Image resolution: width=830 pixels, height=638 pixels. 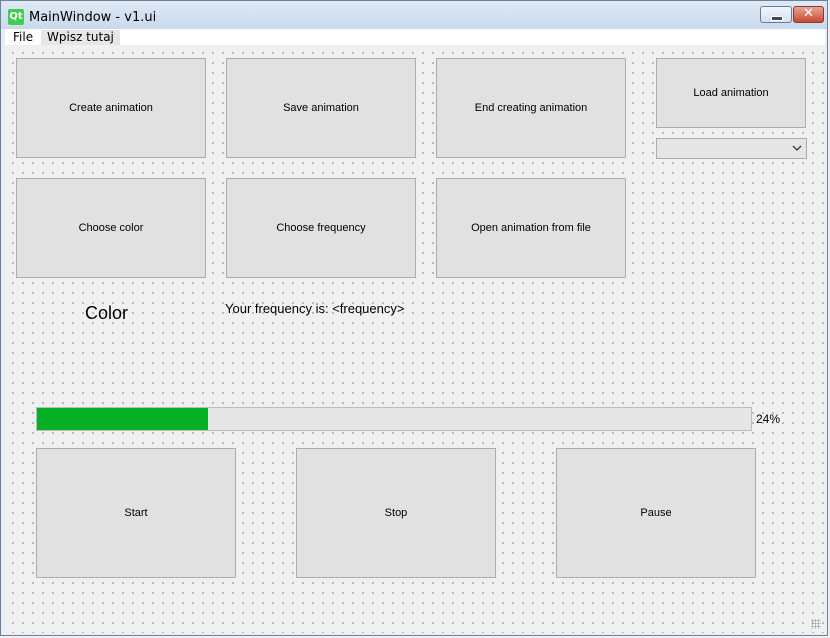 What do you see at coordinates (136, 513) in the screenshot?
I see `start-button: Start` at bounding box center [136, 513].